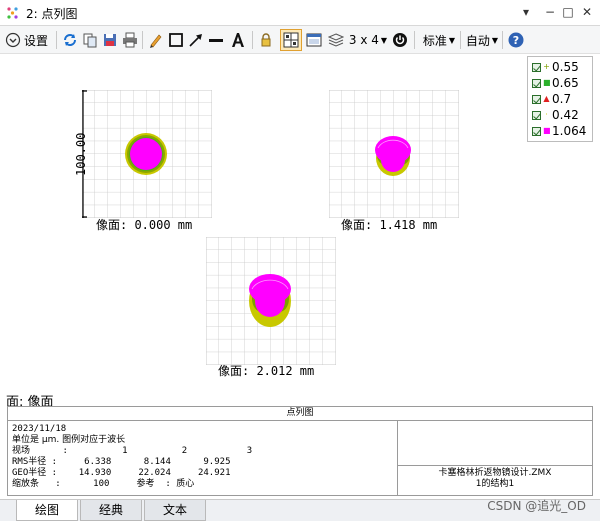  I want to click on tab-text: 文本, so click(175, 510).